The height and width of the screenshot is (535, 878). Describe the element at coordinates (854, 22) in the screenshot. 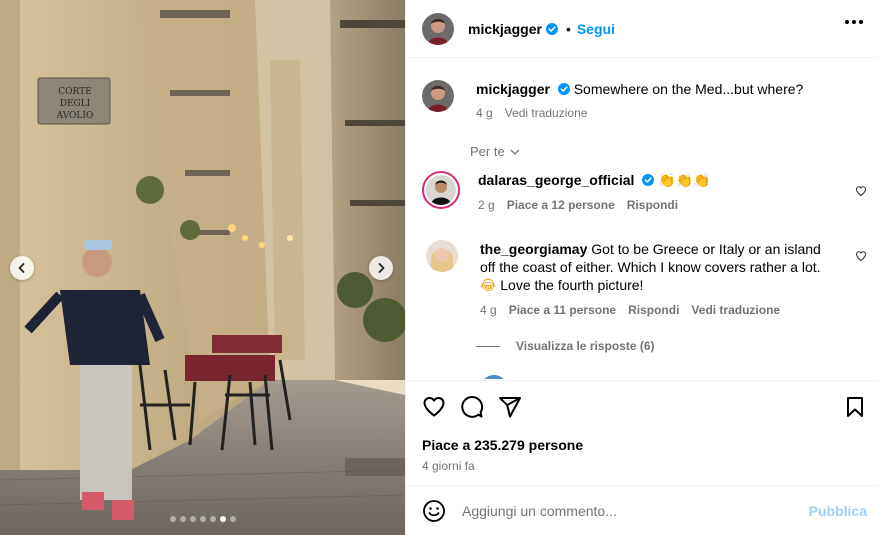

I see `more-options-icon` at that location.